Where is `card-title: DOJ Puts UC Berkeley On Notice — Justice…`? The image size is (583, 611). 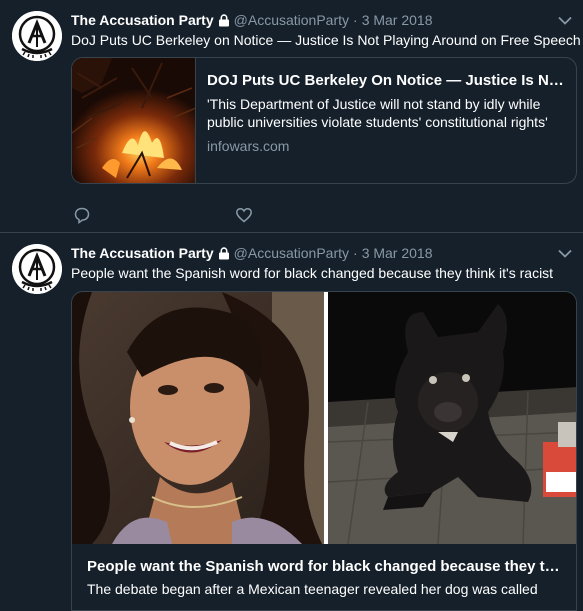
card-title: DOJ Puts UC Berkeley On Notice — Justice… is located at coordinates (387, 80).